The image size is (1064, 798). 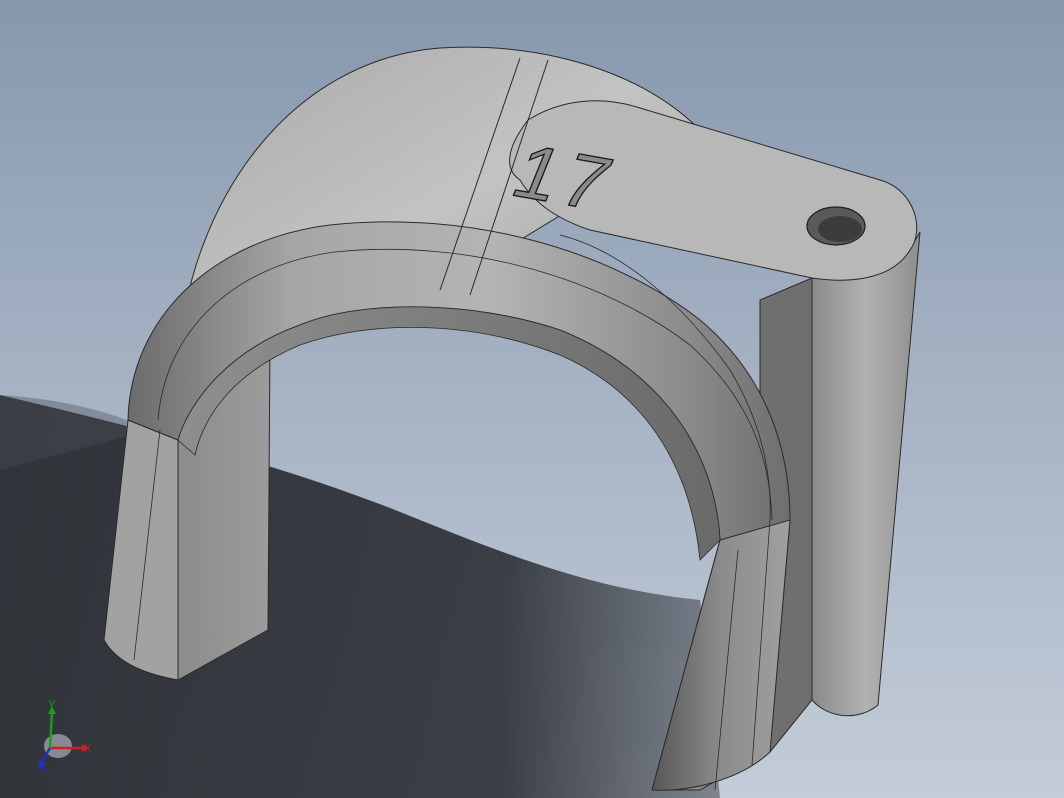 What do you see at coordinates (866, 474) in the screenshot?
I see `right-cylinder-body` at bounding box center [866, 474].